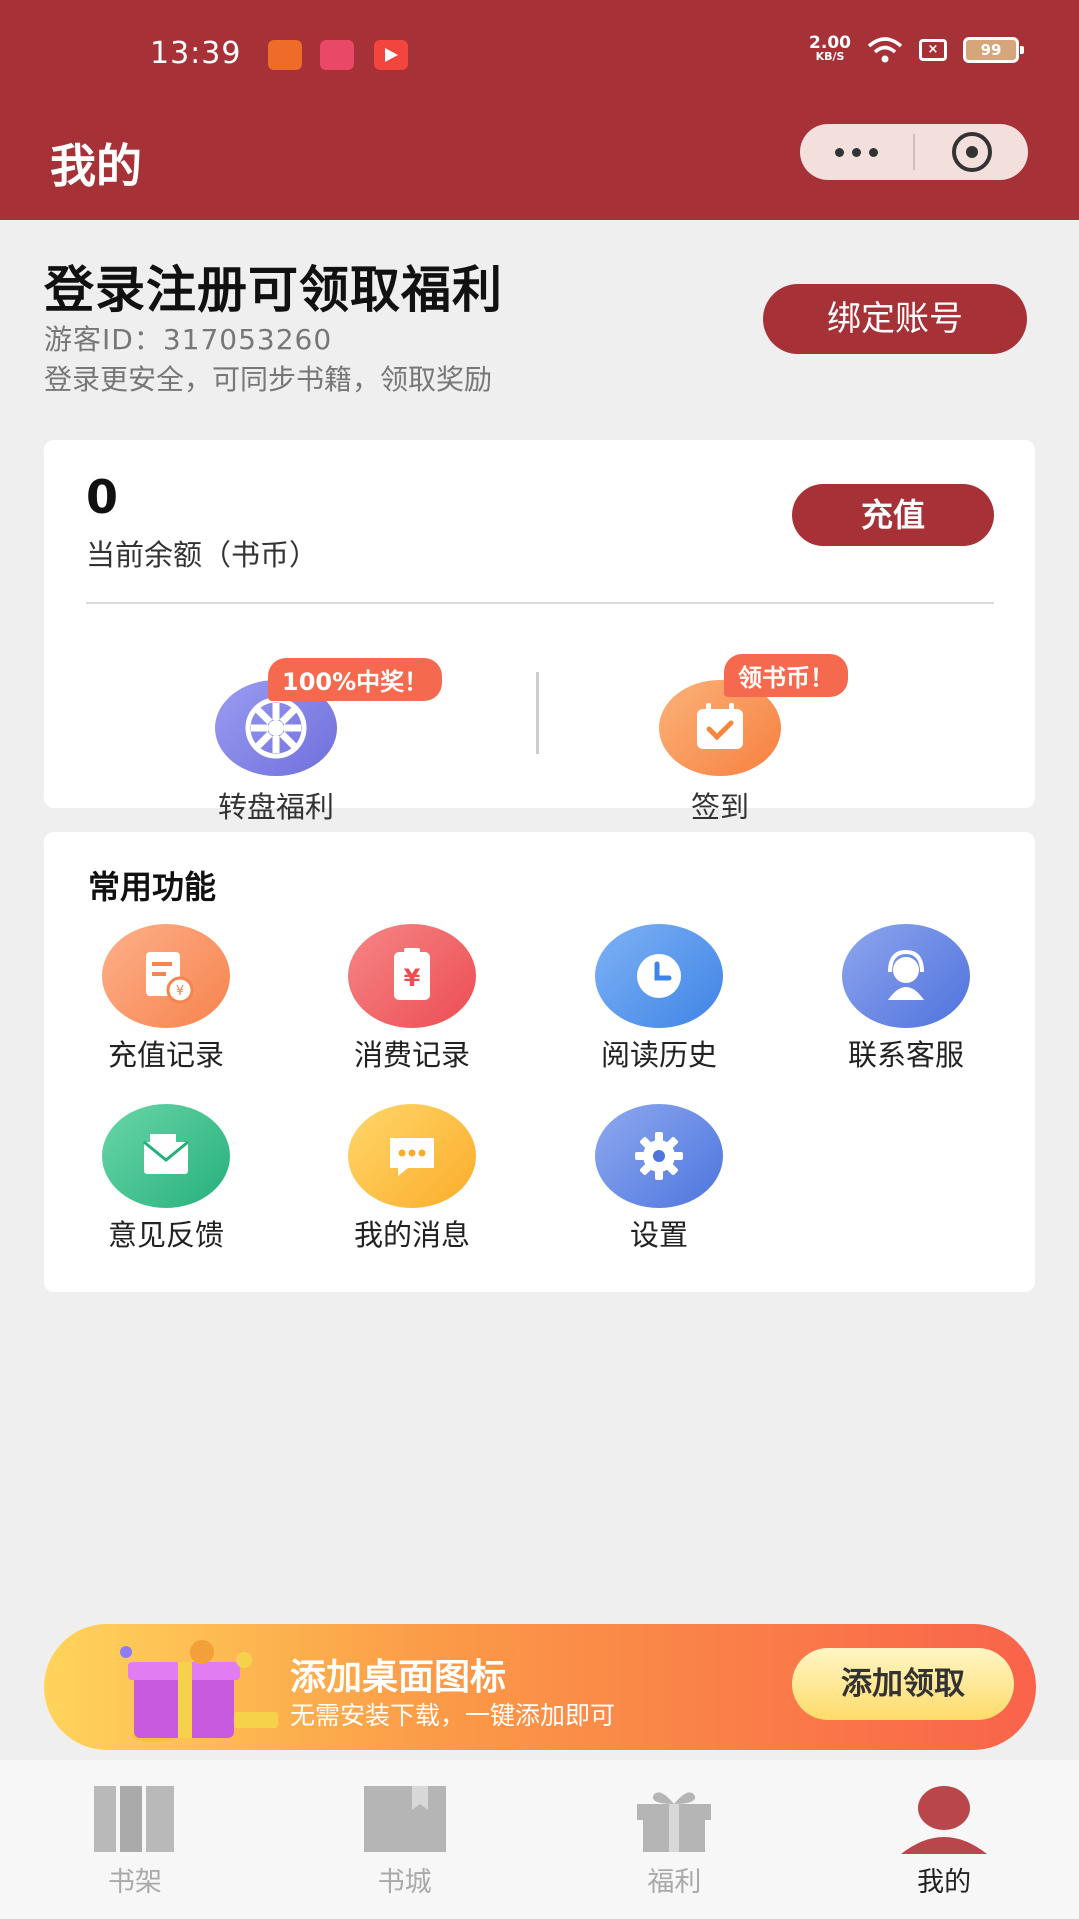 The width and height of the screenshot is (1079, 1919). What do you see at coordinates (885, 50) in the screenshot?
I see `wifi-icon` at bounding box center [885, 50].